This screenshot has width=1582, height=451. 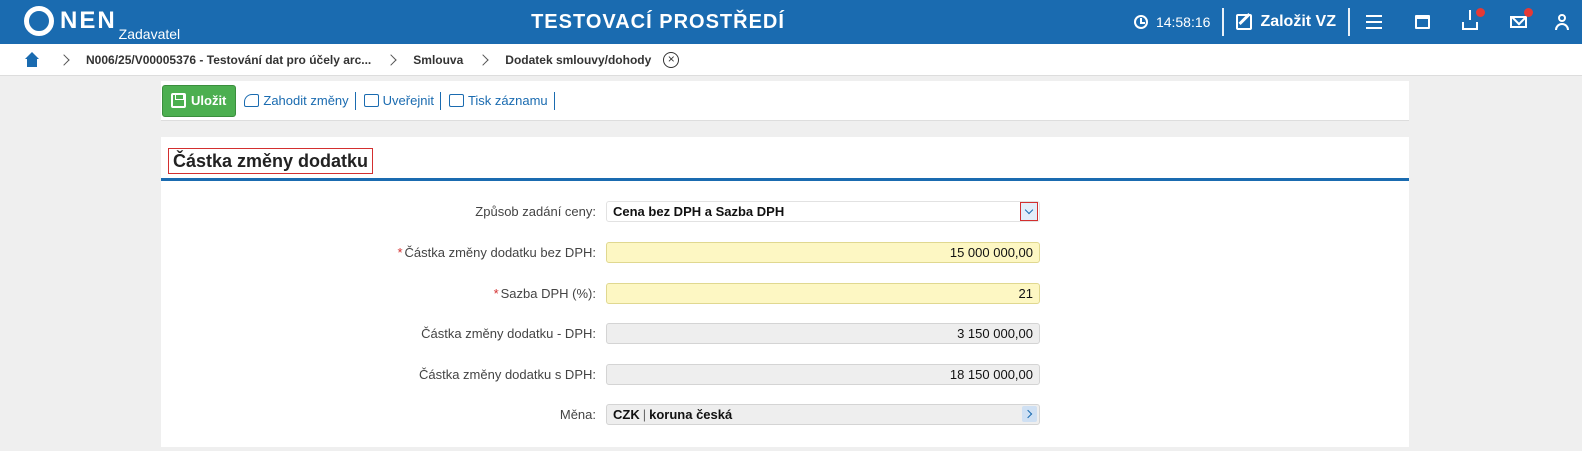 What do you see at coordinates (1244, 22) in the screenshot?
I see `edit-icon` at bounding box center [1244, 22].